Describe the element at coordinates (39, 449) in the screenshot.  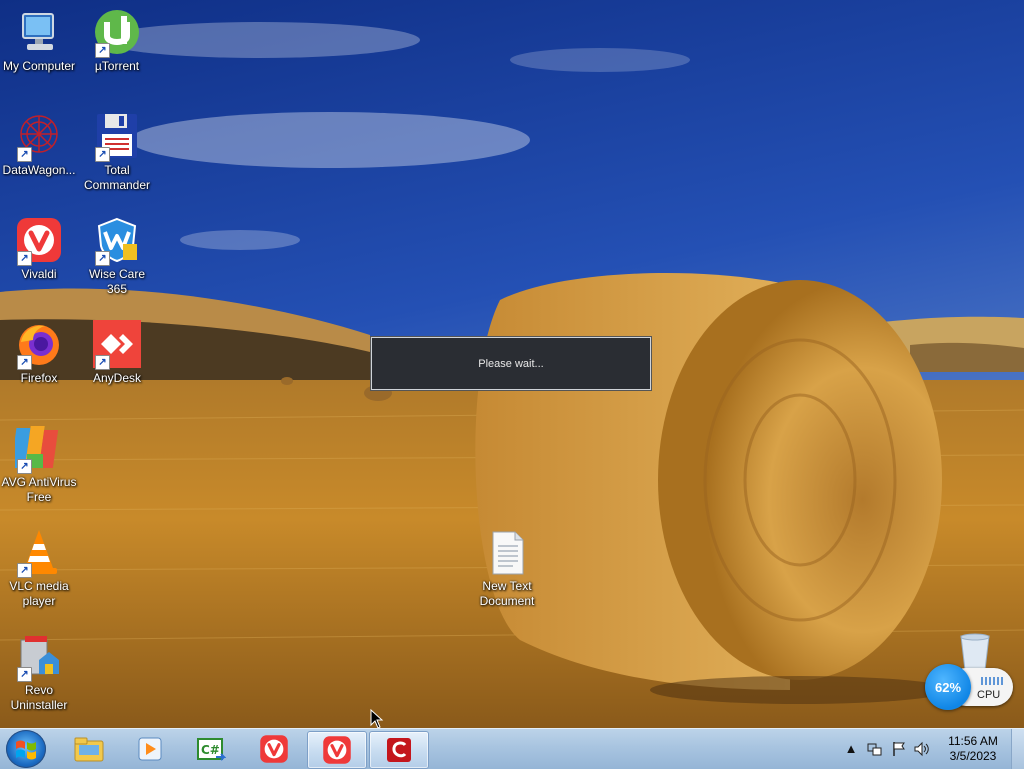
I see `avg-antivirus-icon: ↗` at that location.